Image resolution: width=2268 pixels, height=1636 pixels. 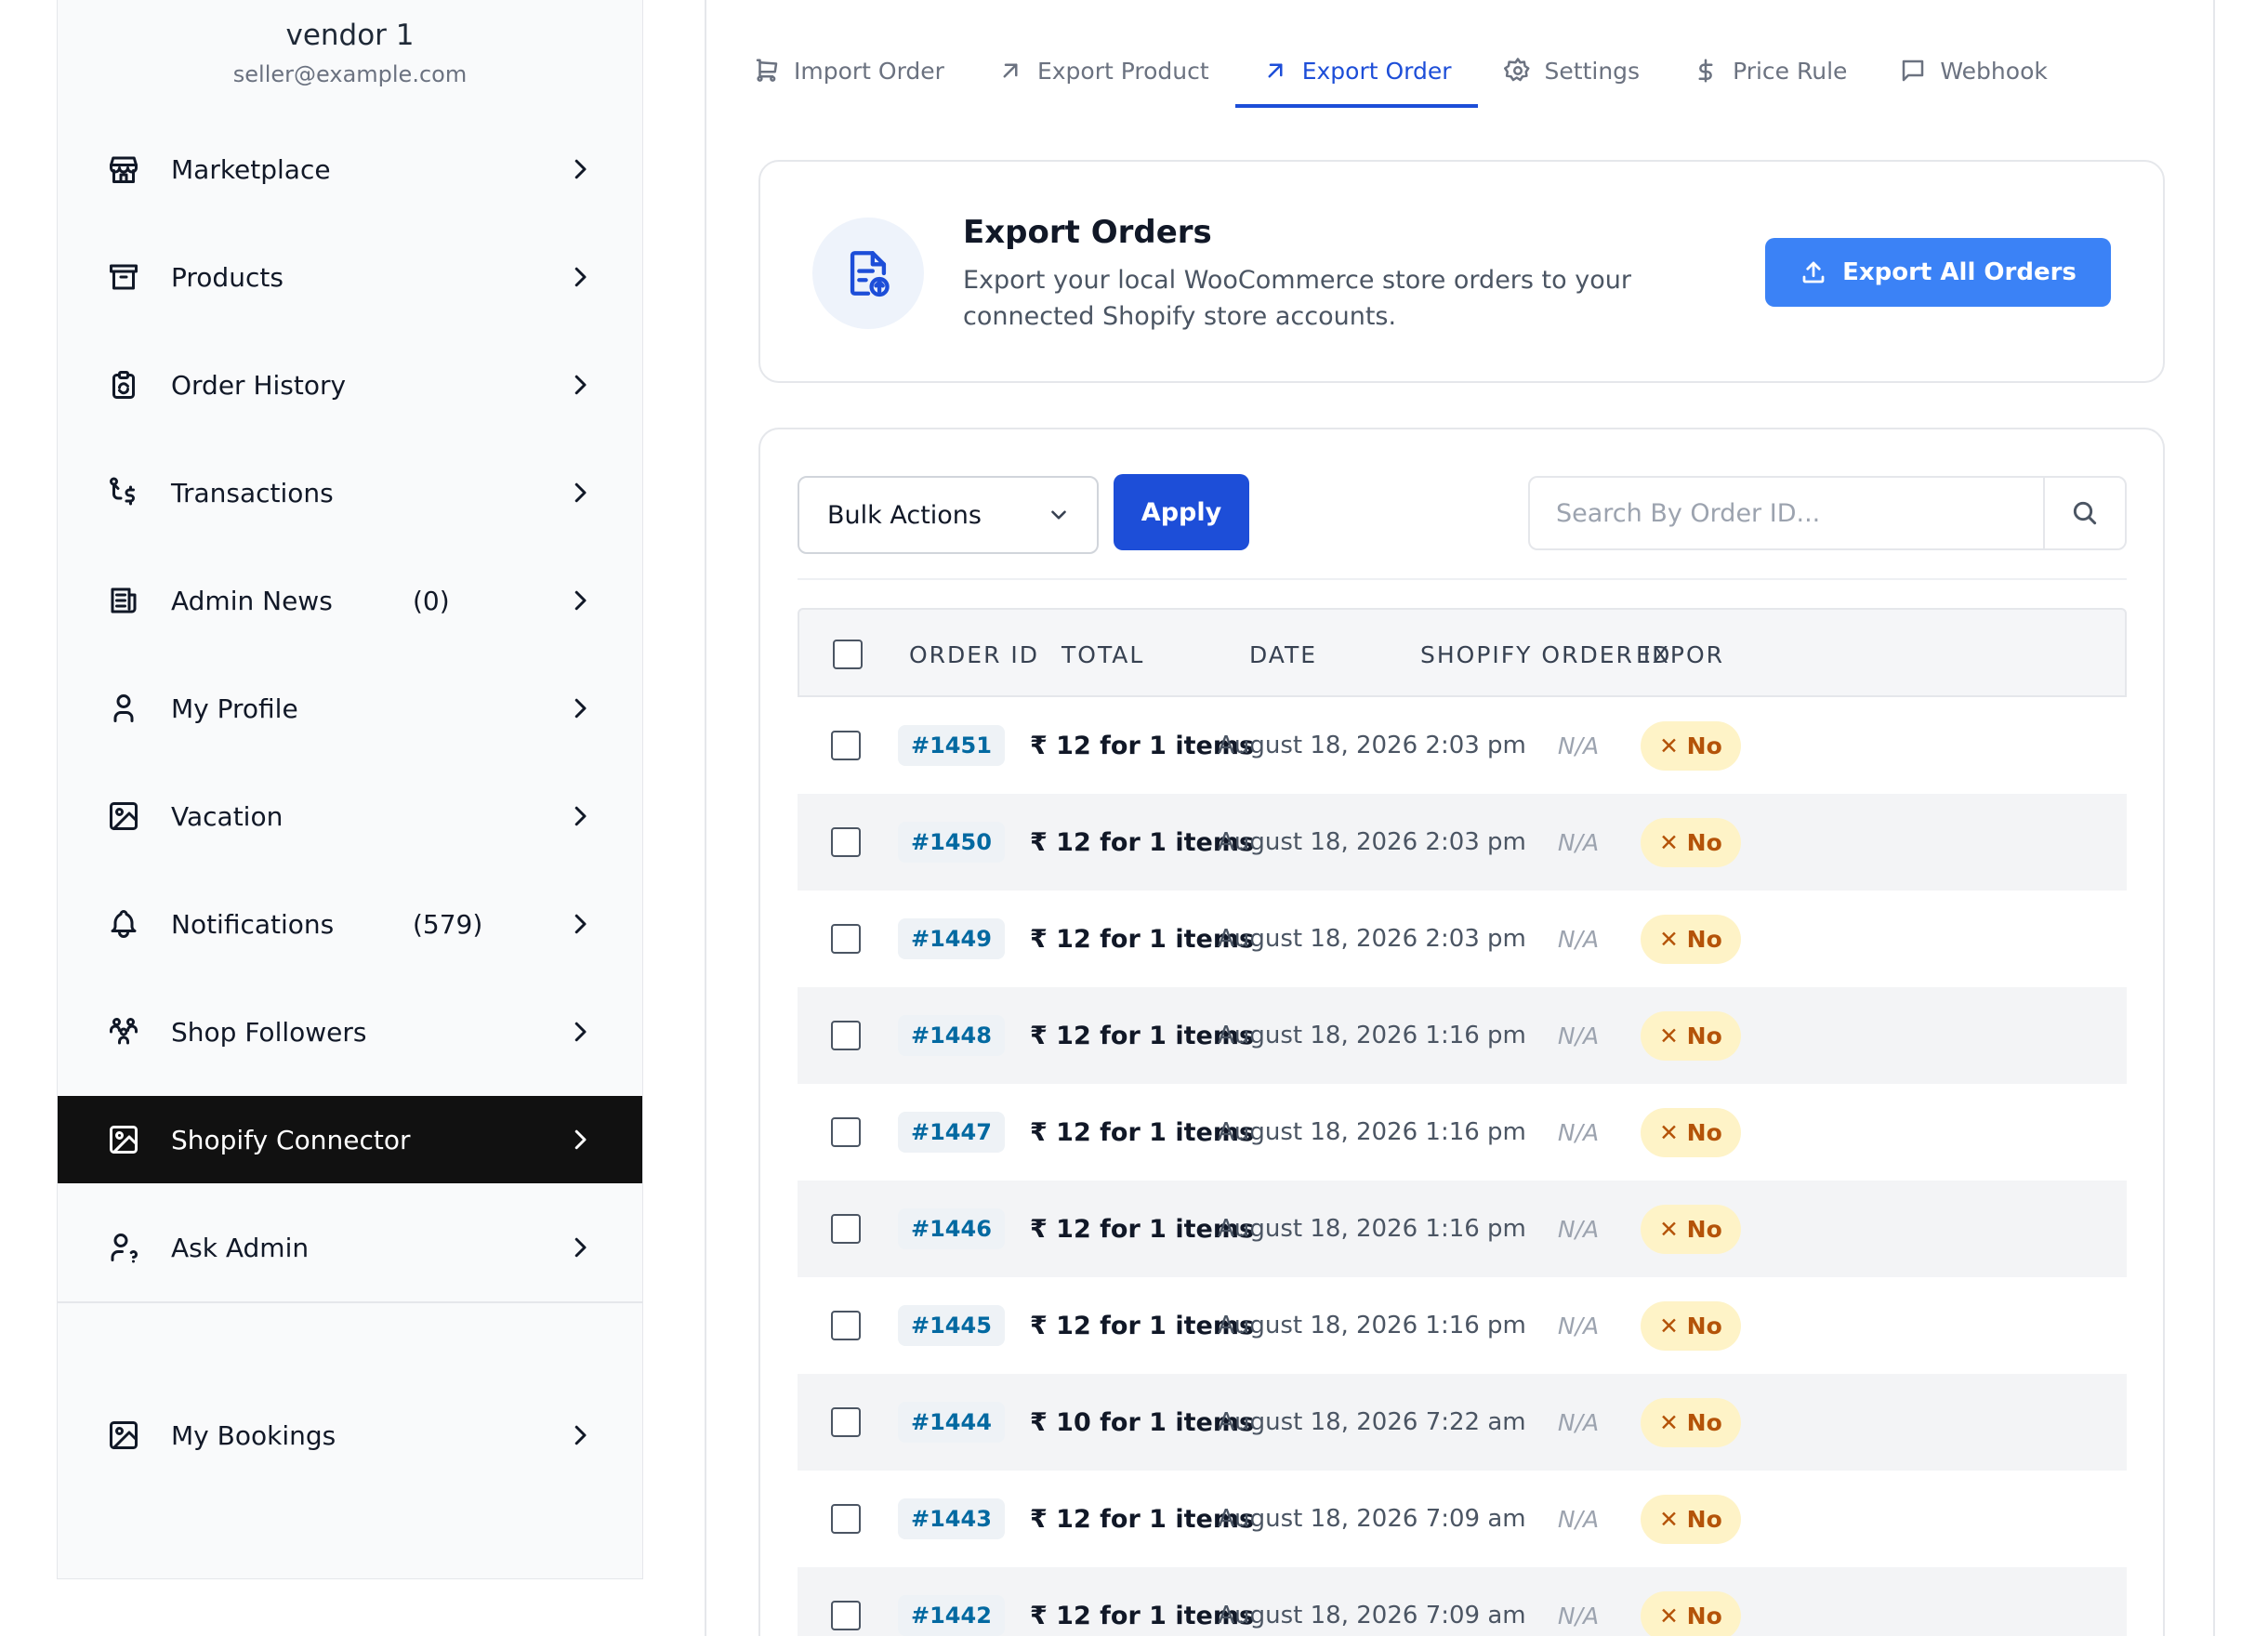 I want to click on select-all-checkbox, so click(x=848, y=655).